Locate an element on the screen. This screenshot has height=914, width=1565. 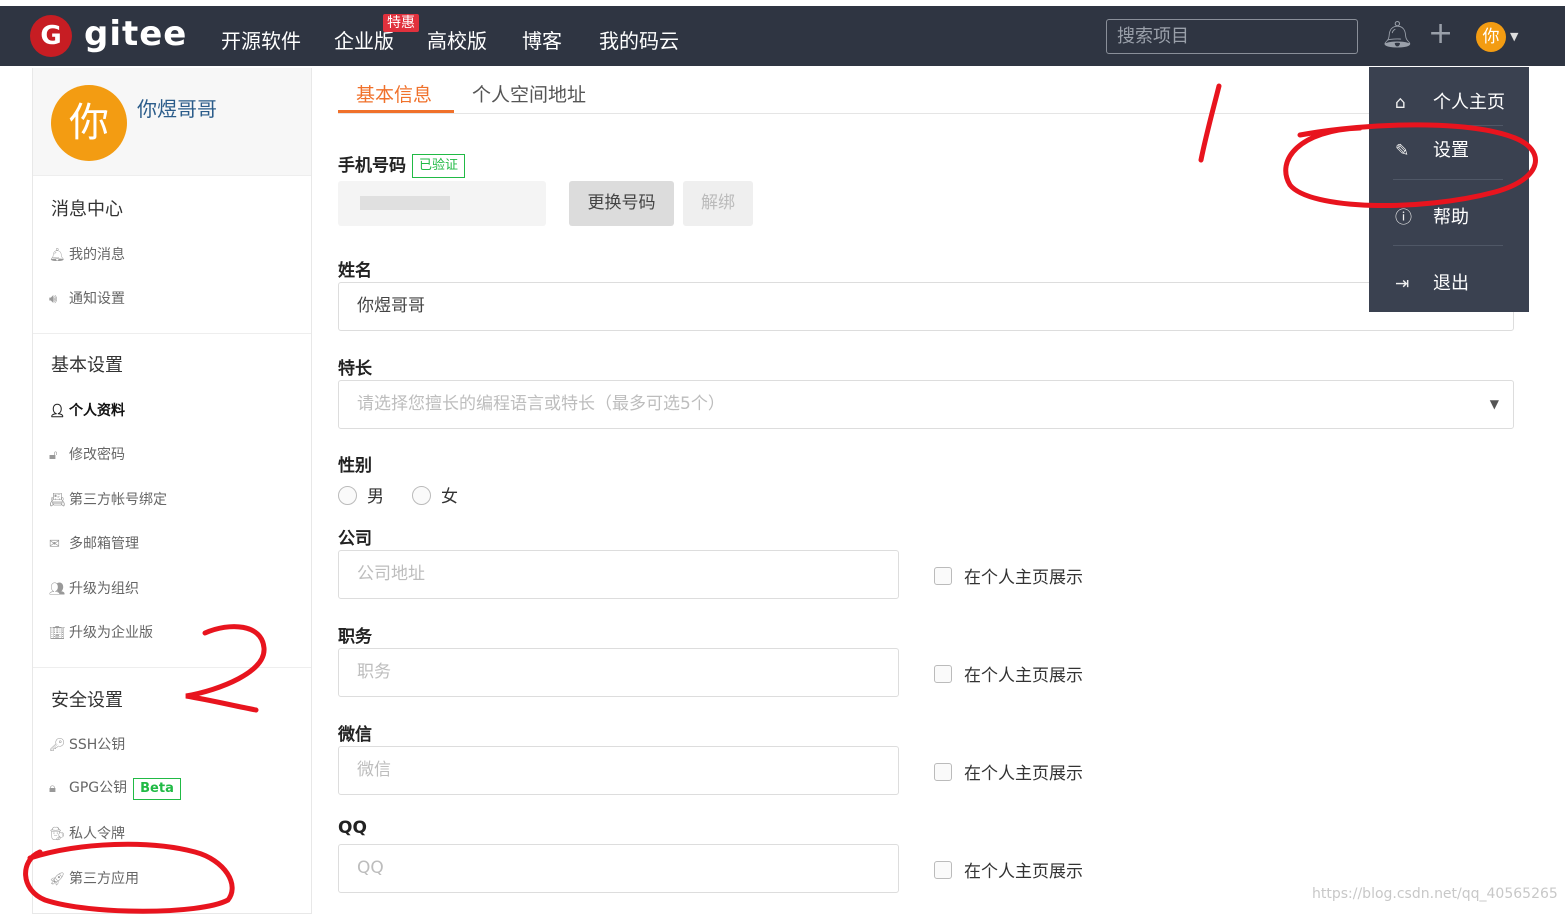
tab-divider is located at coordinates (926, 113).